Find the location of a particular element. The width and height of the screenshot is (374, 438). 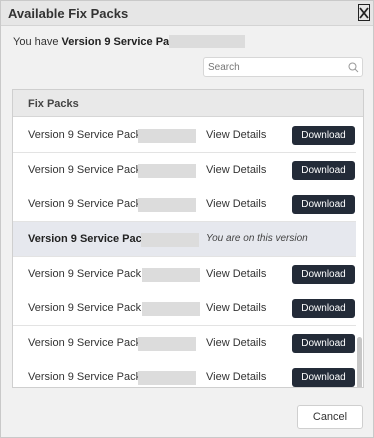

dialog-title: Available Fix Packs is located at coordinates (68, 13).